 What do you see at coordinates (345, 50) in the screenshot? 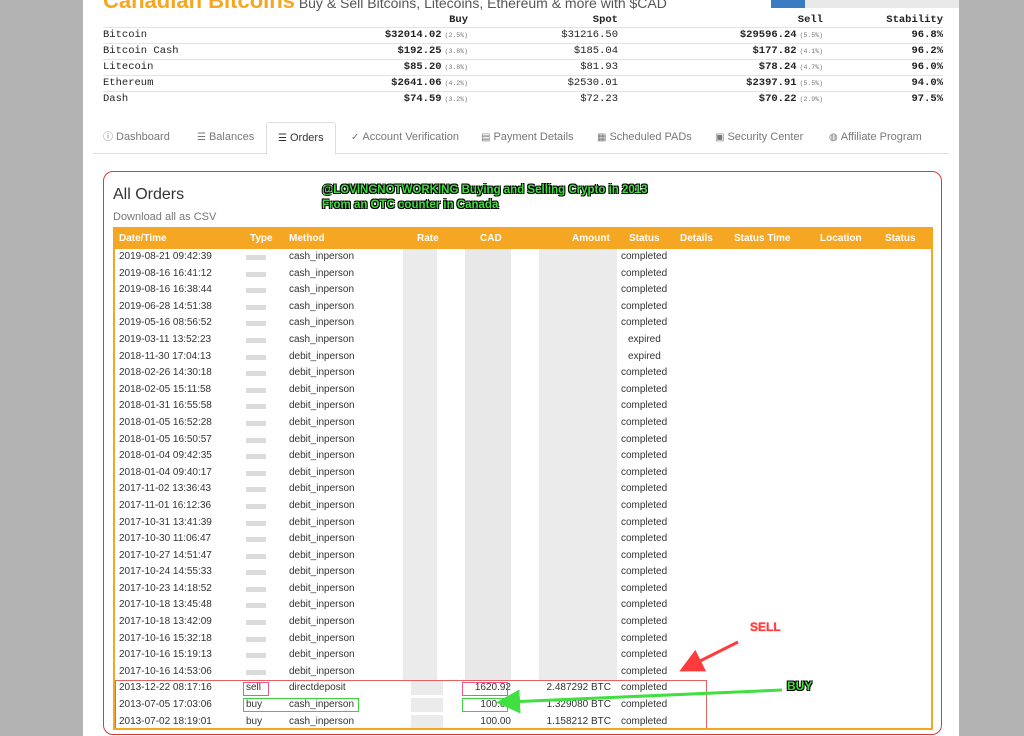
I see `buy-price: $192.25 (3.8%)` at bounding box center [345, 50].